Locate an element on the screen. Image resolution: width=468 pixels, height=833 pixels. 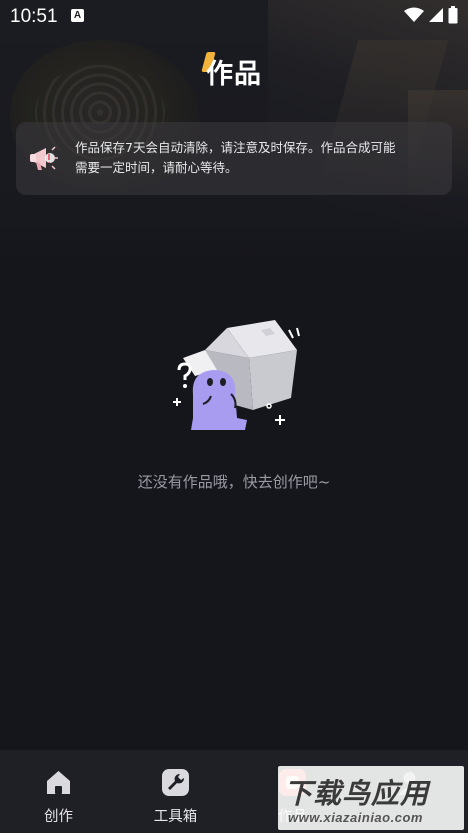
wrench-icon is located at coordinates (175, 782).